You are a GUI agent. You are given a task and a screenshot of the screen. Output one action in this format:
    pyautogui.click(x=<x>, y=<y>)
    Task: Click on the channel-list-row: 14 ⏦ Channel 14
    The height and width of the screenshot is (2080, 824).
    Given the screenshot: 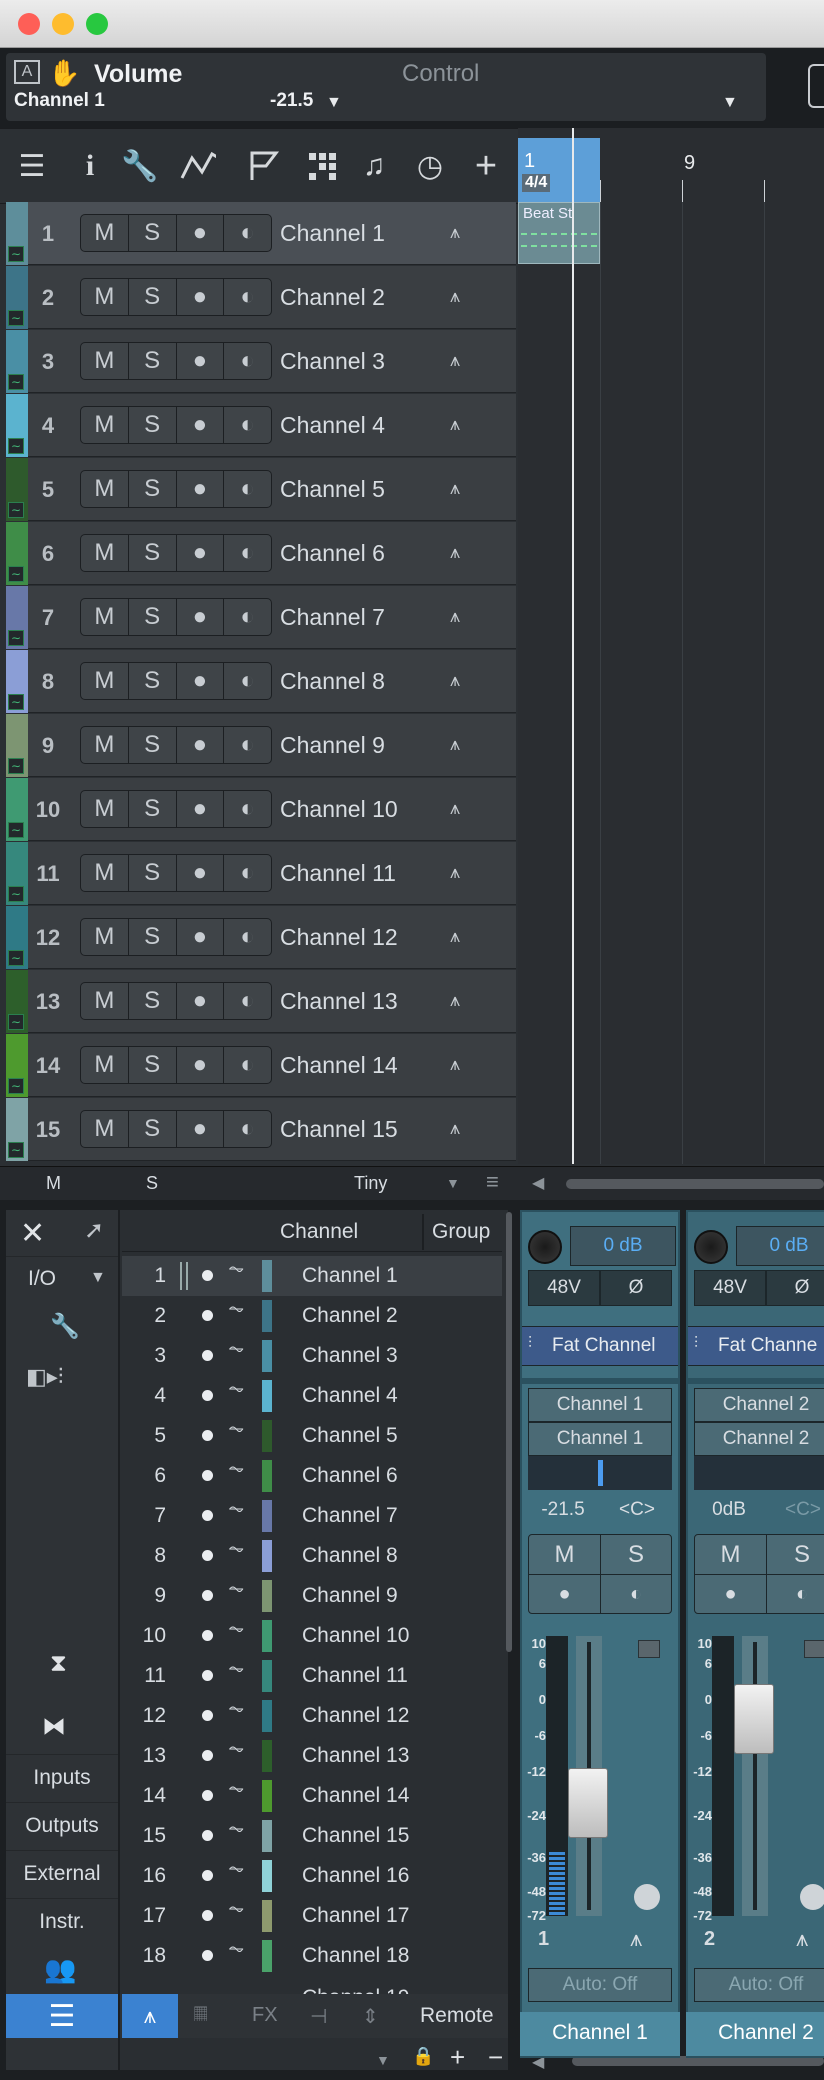 What is the action you would take?
    pyautogui.click(x=312, y=1796)
    